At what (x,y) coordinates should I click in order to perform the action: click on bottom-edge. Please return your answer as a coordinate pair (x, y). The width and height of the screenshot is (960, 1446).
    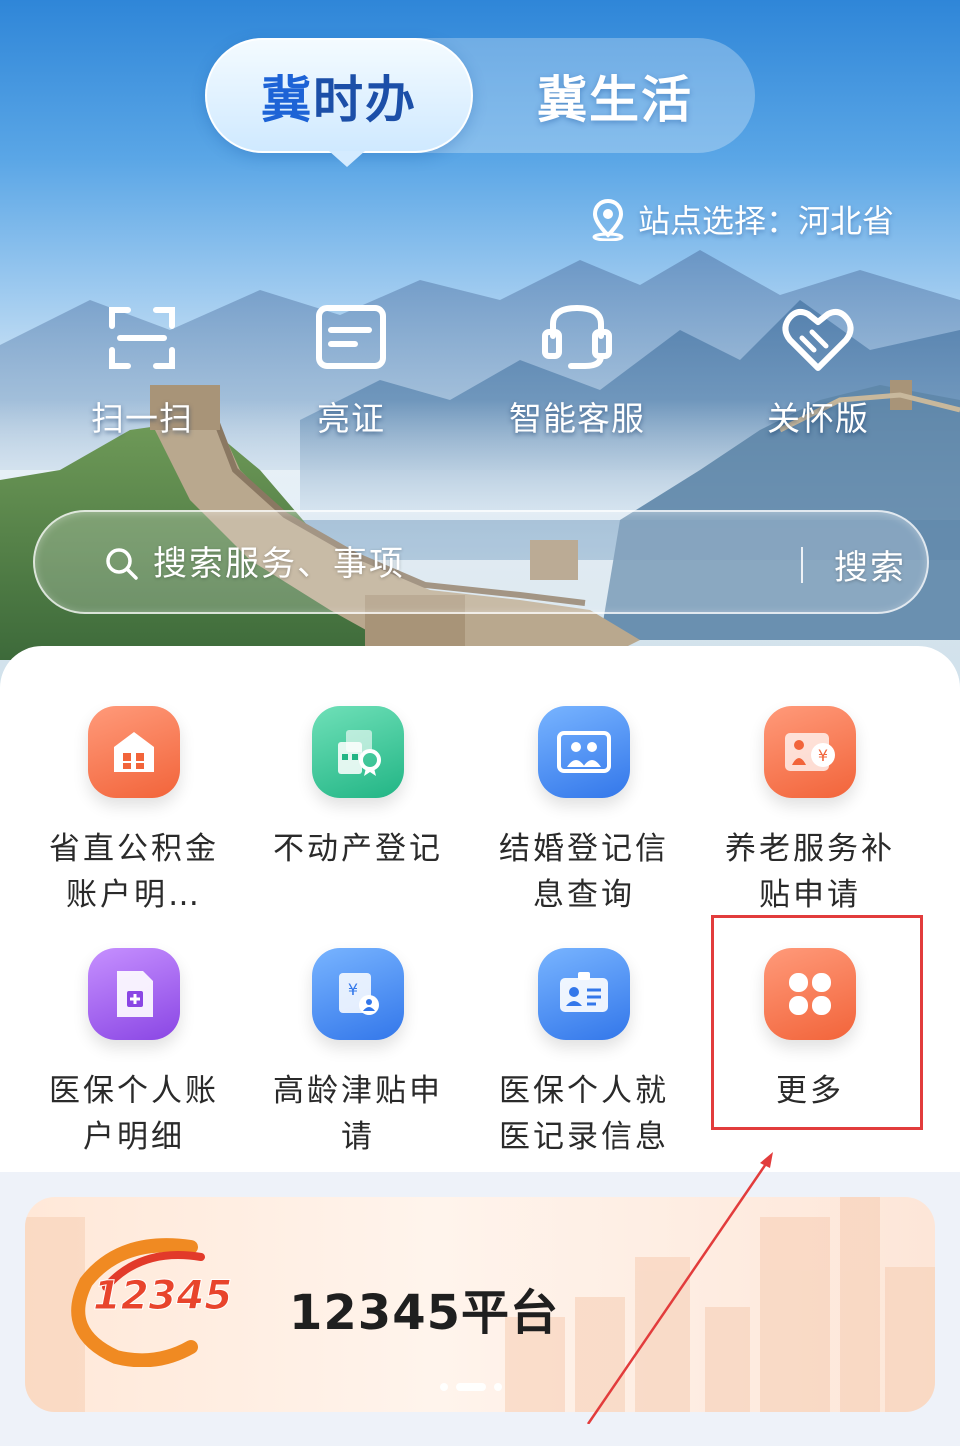
    Looking at the image, I should click on (480, 1435).